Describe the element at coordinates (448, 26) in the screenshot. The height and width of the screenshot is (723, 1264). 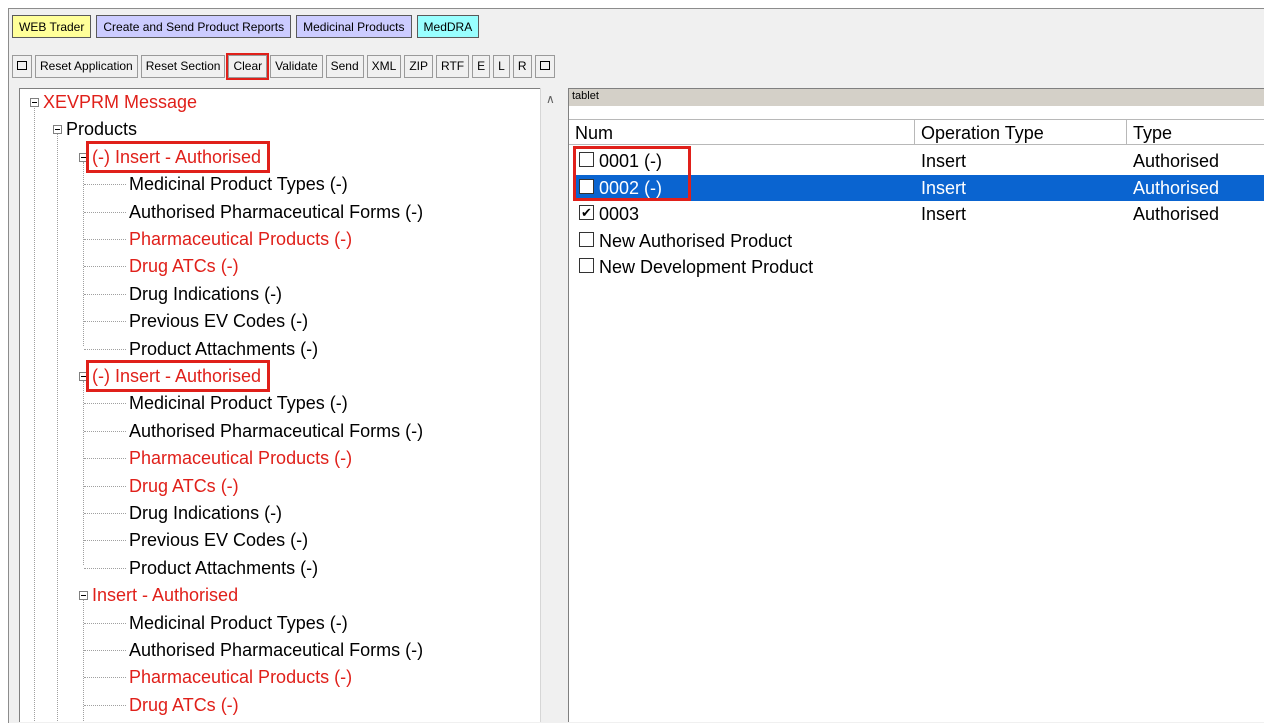
I see `tab-meddra: MedDRA` at that location.